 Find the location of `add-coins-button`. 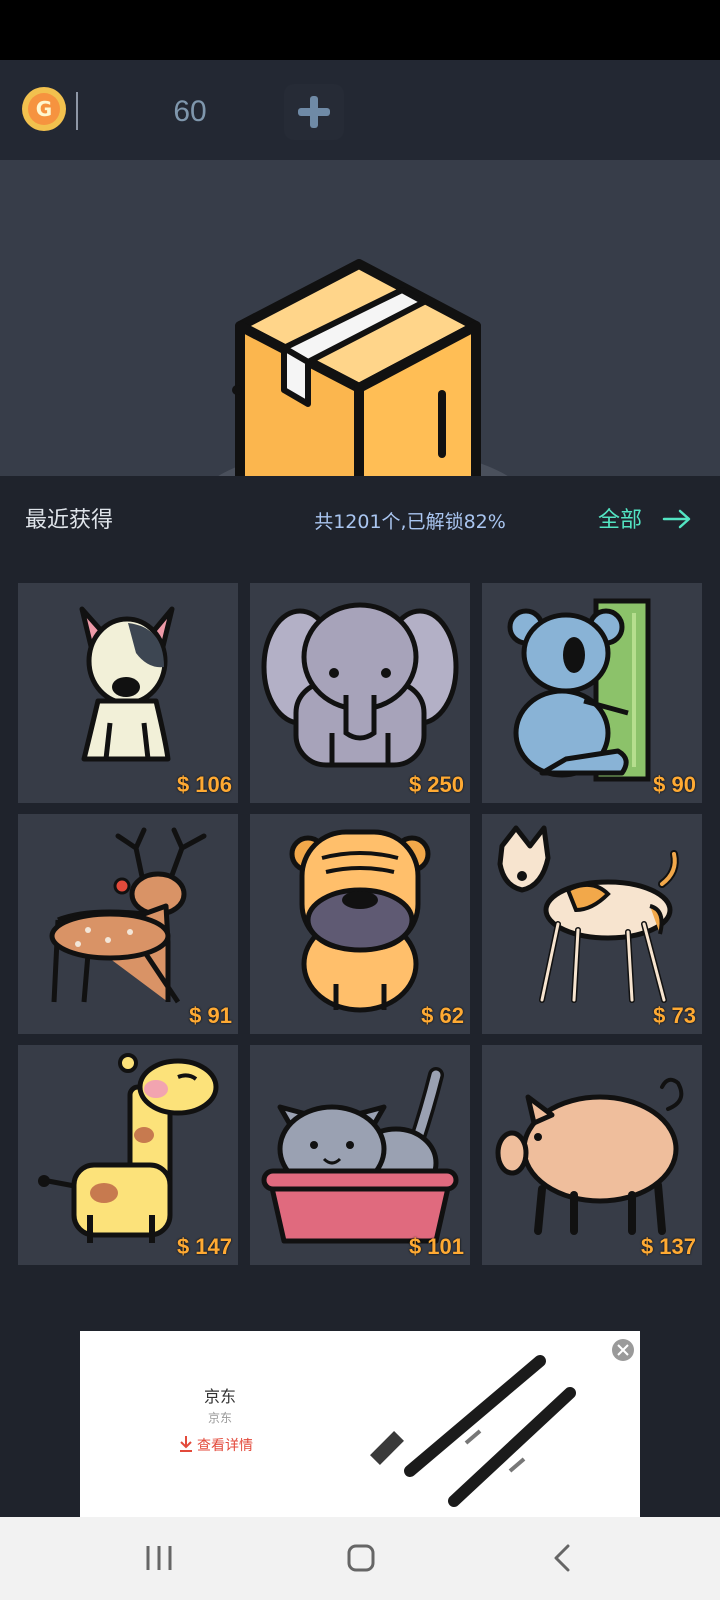

add-coins-button is located at coordinates (314, 112).